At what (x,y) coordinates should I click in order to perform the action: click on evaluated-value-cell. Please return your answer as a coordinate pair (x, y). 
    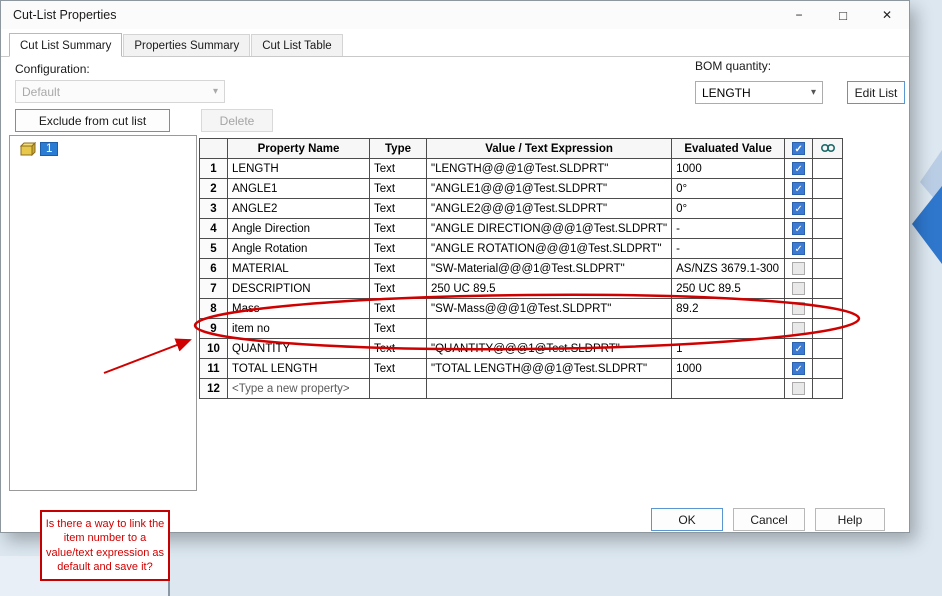
    Looking at the image, I should click on (728, 328).